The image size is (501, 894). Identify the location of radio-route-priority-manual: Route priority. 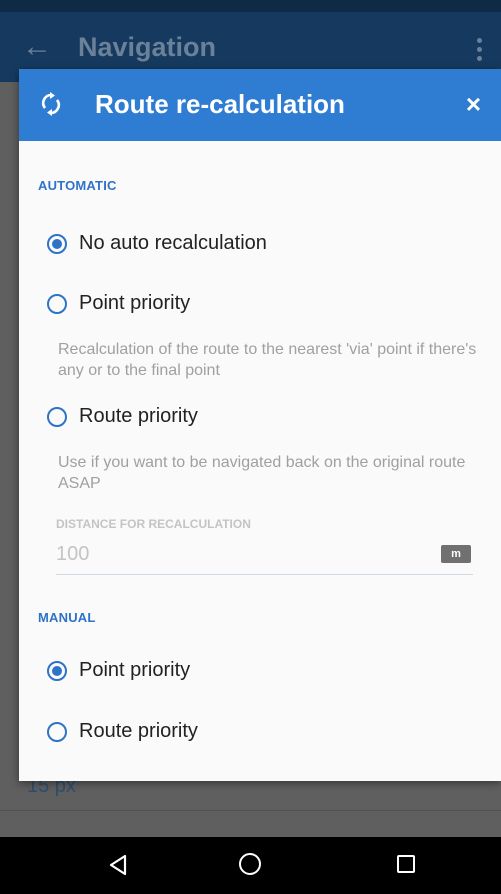
(122, 731).